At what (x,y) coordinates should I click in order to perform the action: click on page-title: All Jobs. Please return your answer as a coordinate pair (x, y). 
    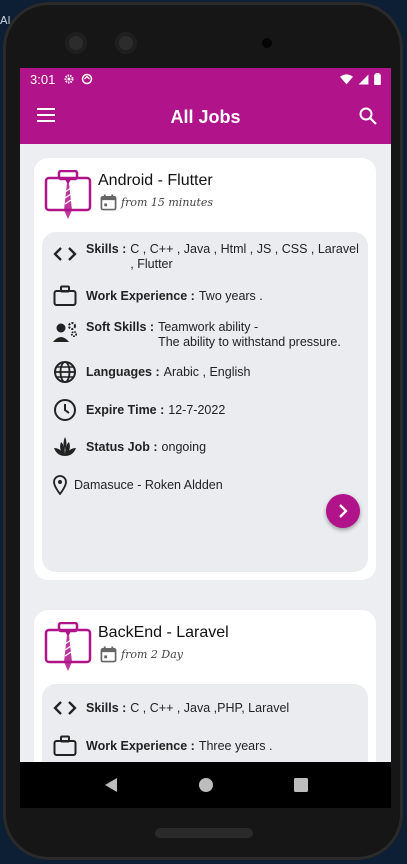
    Looking at the image, I should click on (205, 116).